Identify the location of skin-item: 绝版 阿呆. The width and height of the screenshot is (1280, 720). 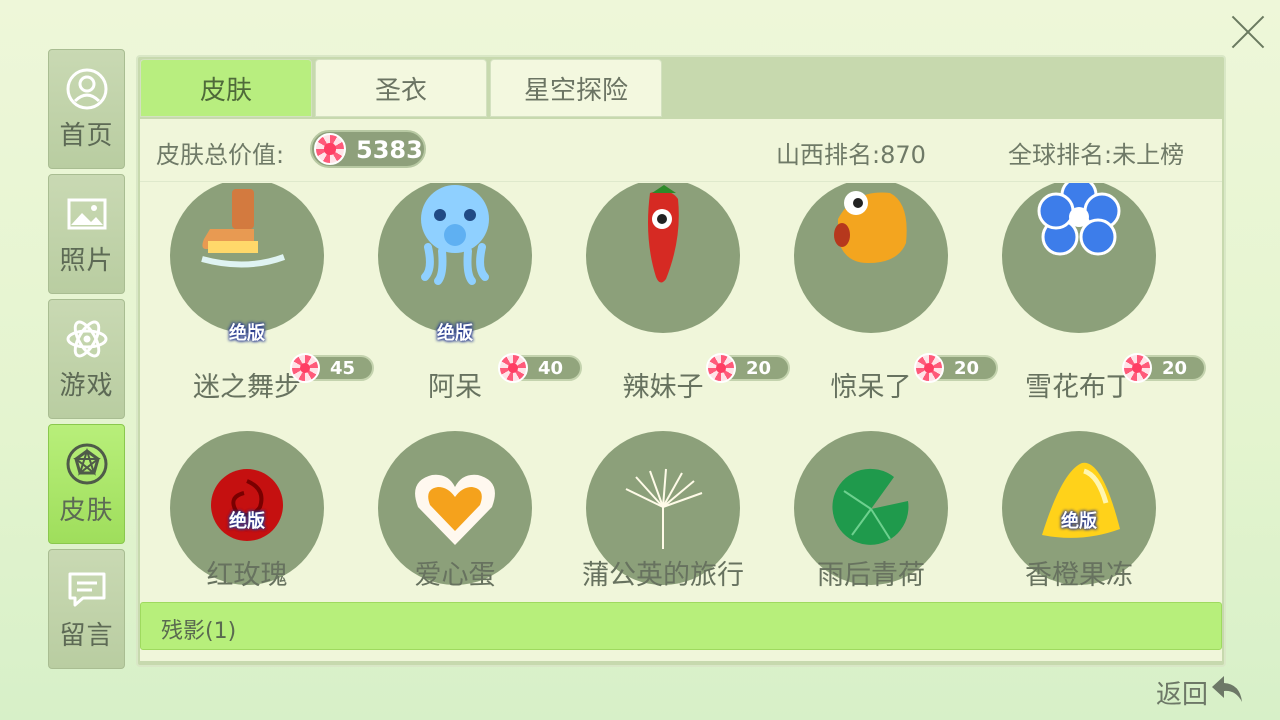
(452, 293).